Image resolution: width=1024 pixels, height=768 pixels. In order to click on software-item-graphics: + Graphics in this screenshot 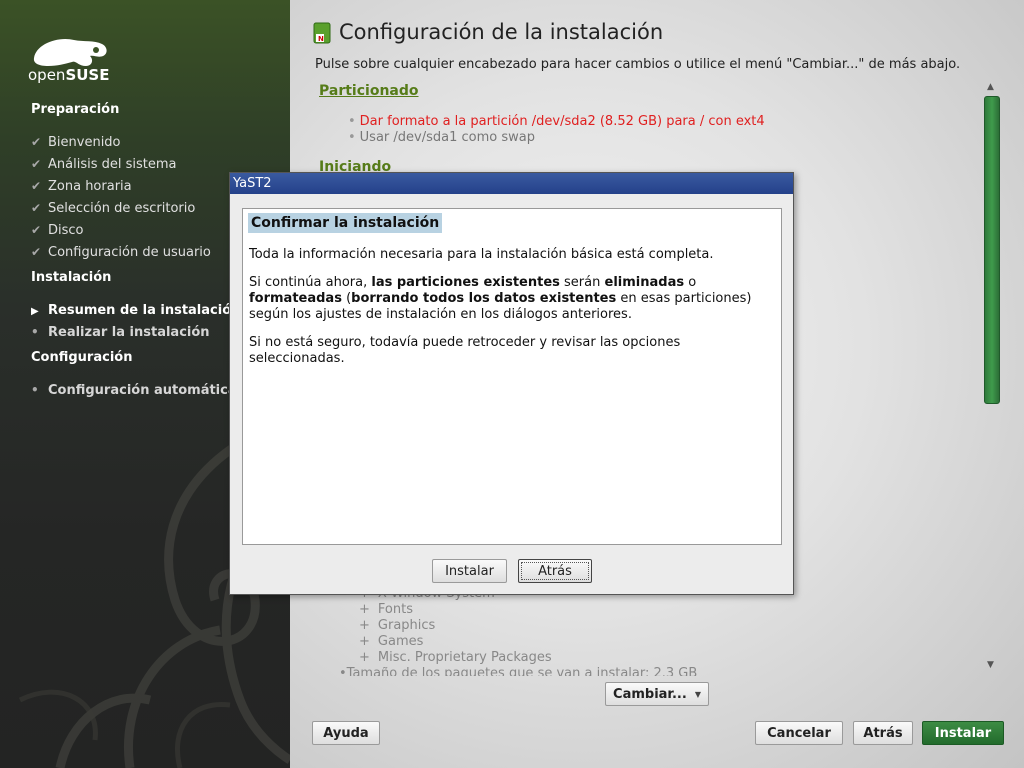, I will do `click(397, 625)`.